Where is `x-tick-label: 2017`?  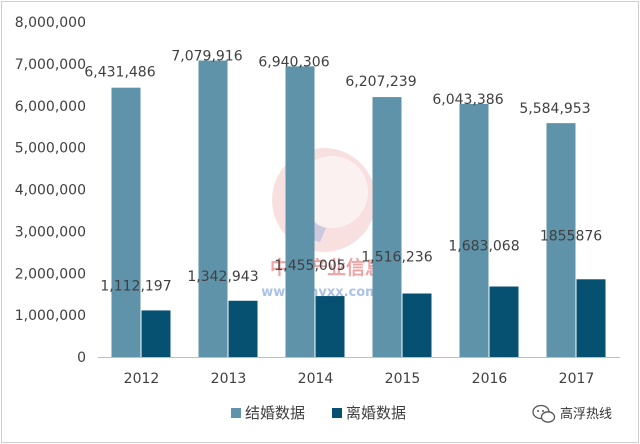 x-tick-label: 2017 is located at coordinates (577, 379).